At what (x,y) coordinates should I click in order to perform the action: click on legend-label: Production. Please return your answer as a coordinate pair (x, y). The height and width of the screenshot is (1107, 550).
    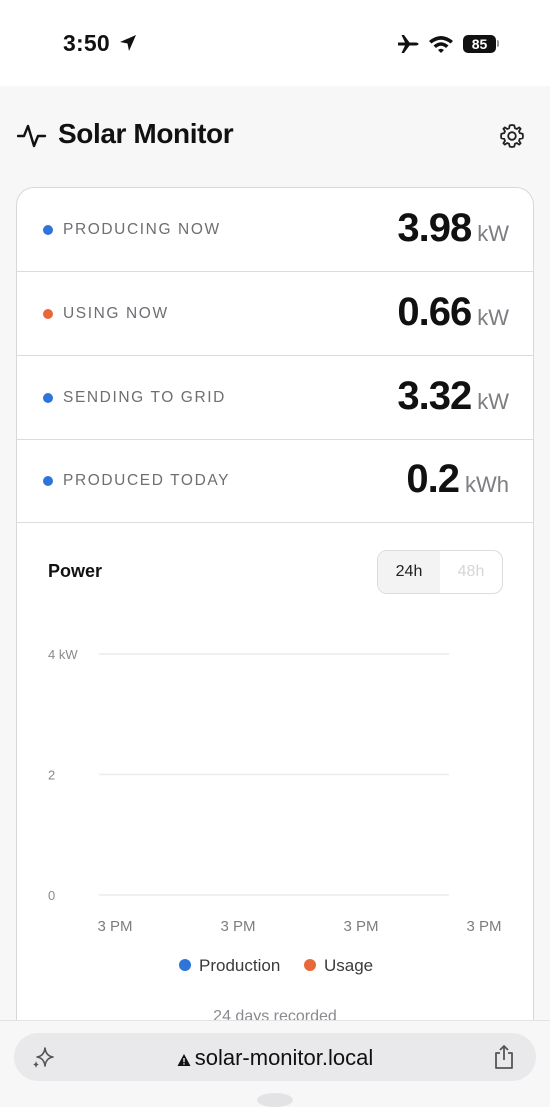
    Looking at the image, I should click on (239, 965).